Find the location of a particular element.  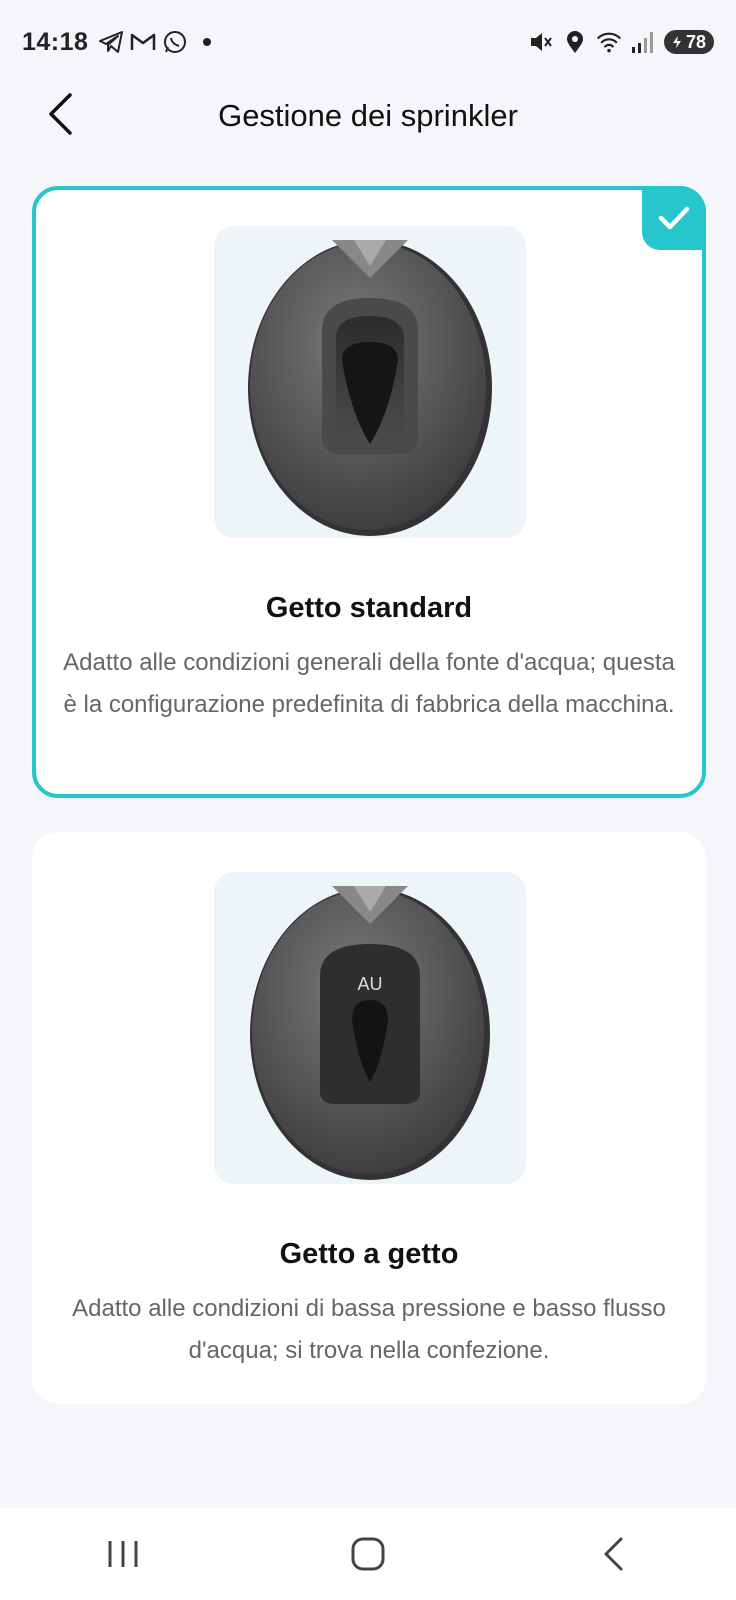

checkmark-icon is located at coordinates (674, 218).